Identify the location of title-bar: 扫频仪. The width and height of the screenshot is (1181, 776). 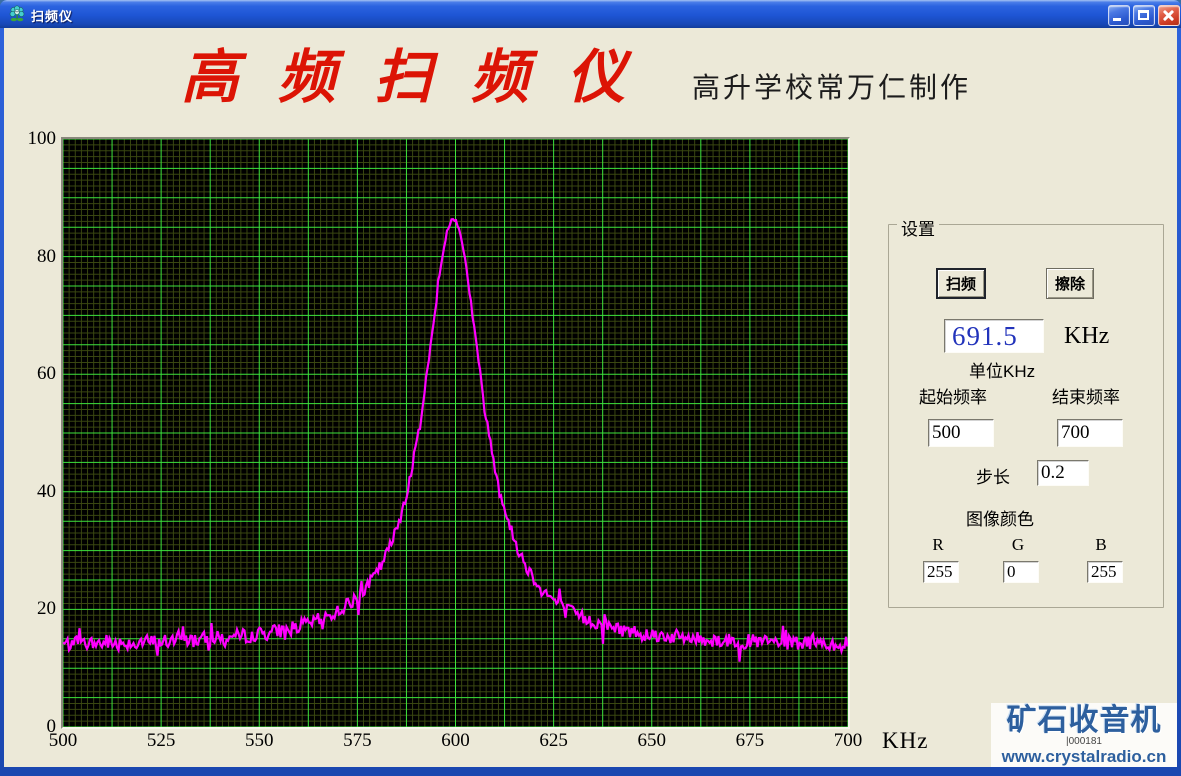
(590, 14).